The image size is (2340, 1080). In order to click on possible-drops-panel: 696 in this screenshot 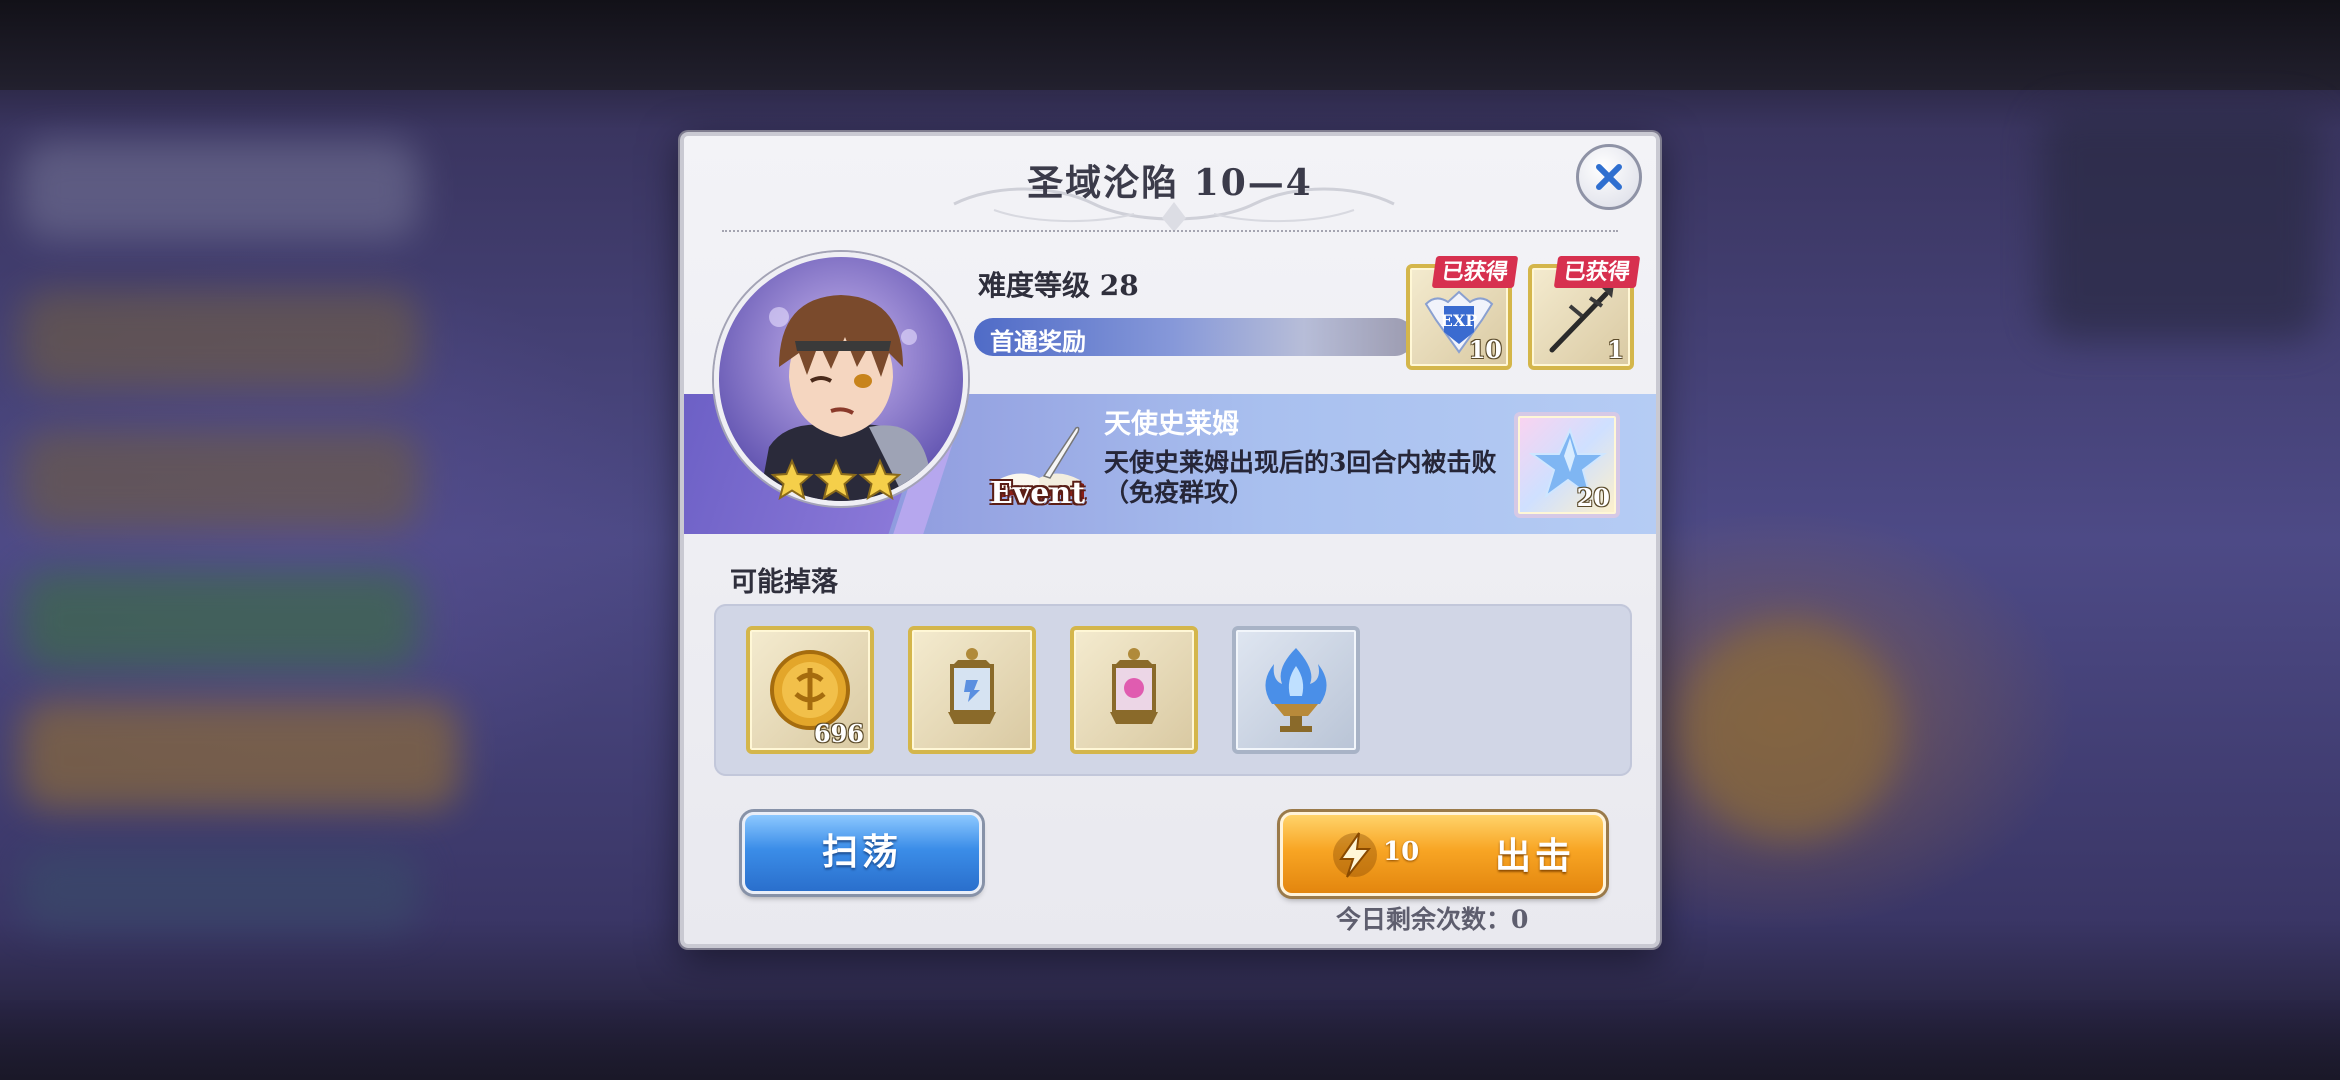, I will do `click(1173, 690)`.